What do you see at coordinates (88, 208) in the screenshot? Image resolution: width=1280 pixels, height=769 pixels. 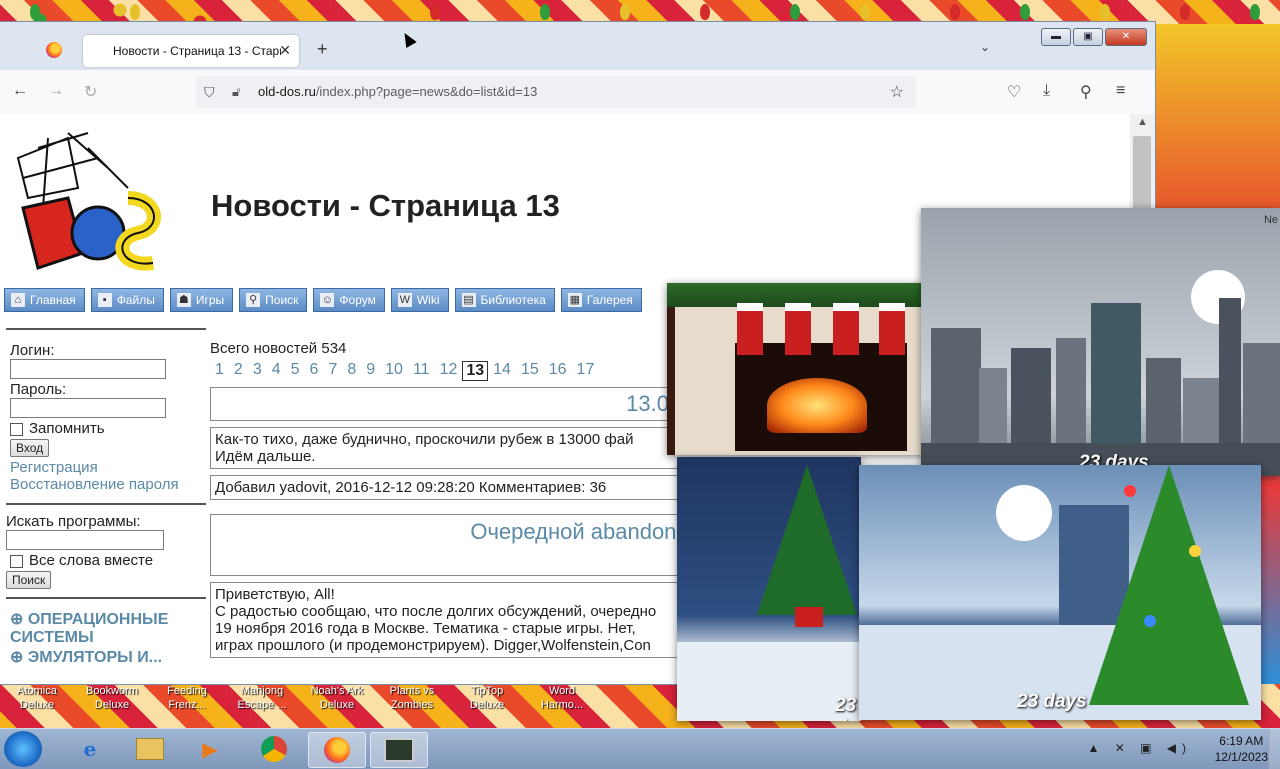 I see `old-dos-logo` at bounding box center [88, 208].